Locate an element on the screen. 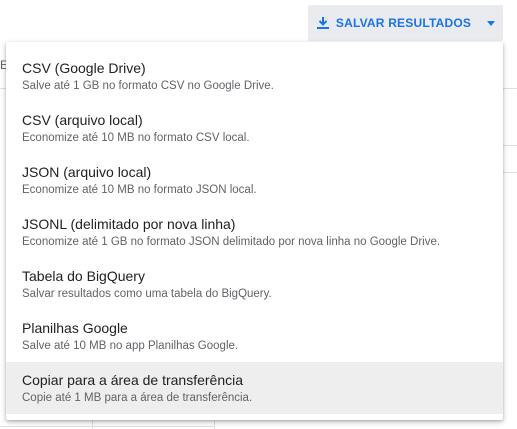 The width and height of the screenshot is (517, 429). menu-item-description: Salve até 10 MB no app Planilhas Google. is located at coordinates (130, 345).